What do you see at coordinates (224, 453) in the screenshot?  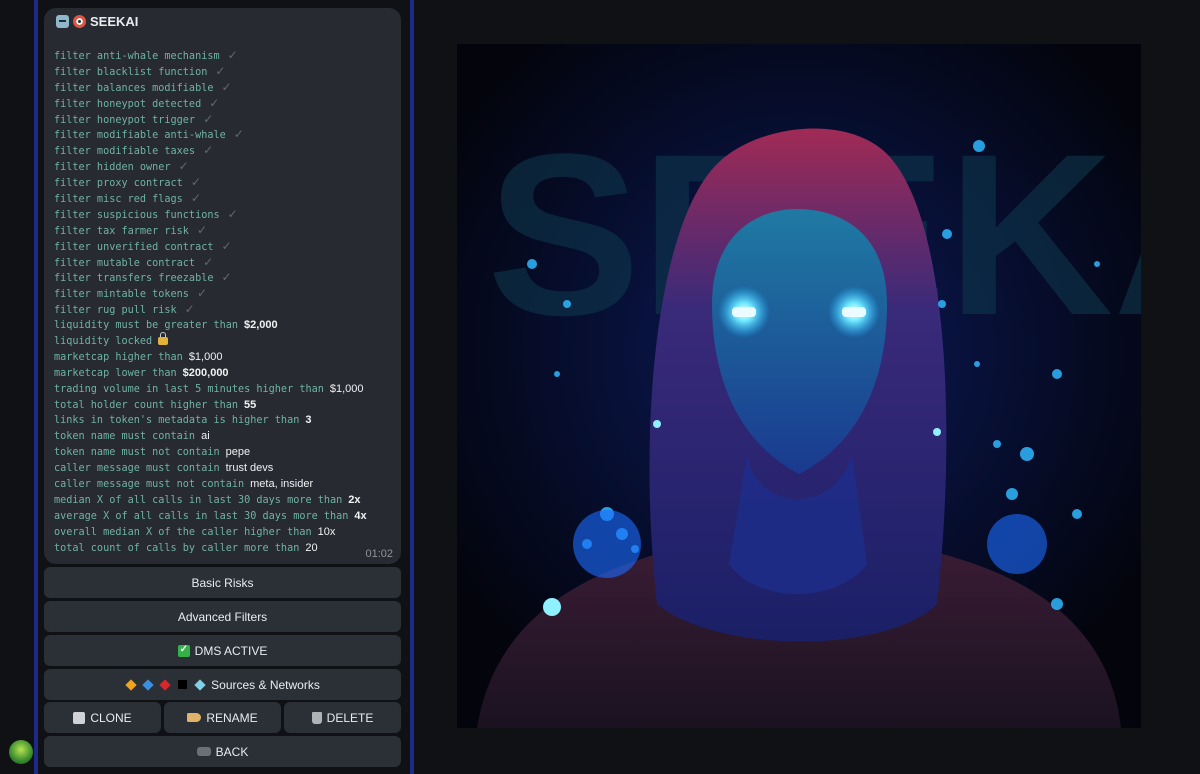 I see `filter-line: token name must not contain pepe` at bounding box center [224, 453].